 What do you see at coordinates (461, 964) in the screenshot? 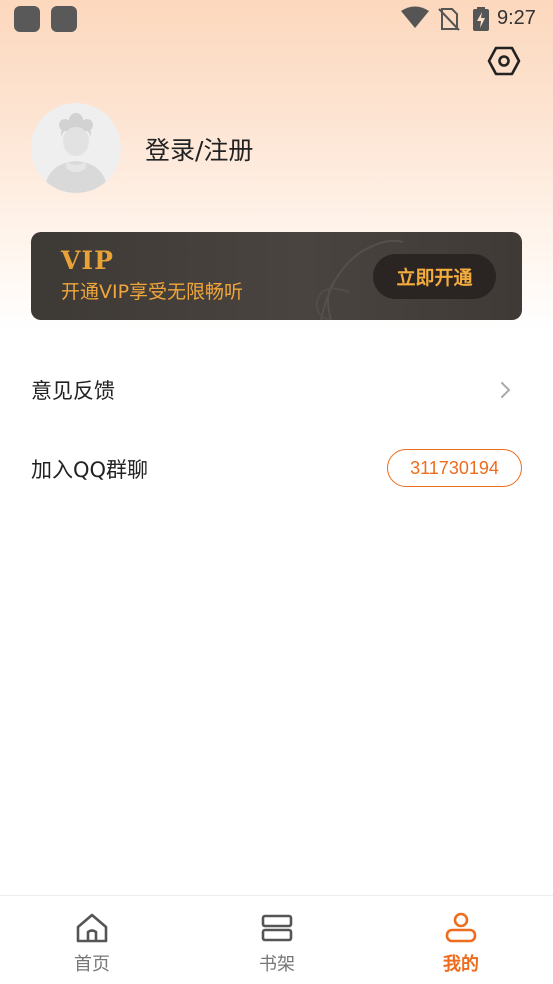
I see `nav-label-profile: 我的` at bounding box center [461, 964].